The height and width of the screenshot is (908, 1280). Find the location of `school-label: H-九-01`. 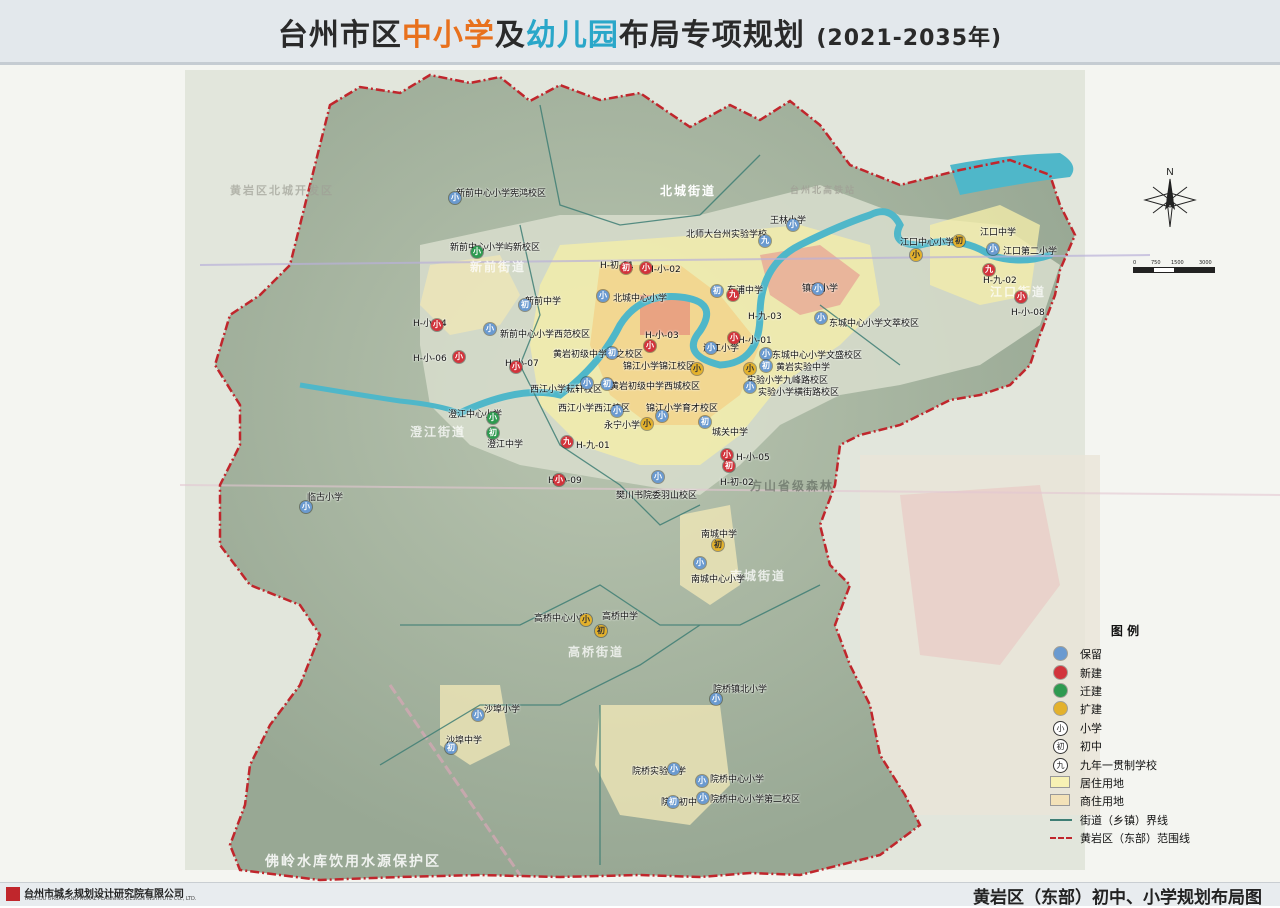

school-label: H-九-01 is located at coordinates (593, 446).